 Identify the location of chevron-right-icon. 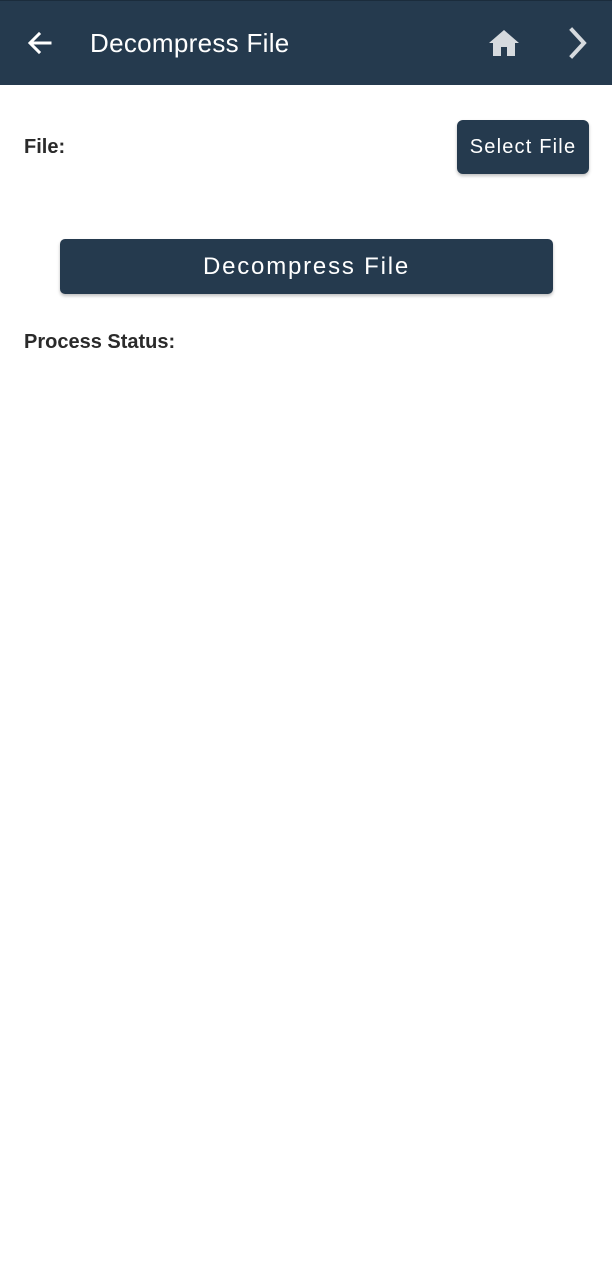
(578, 43).